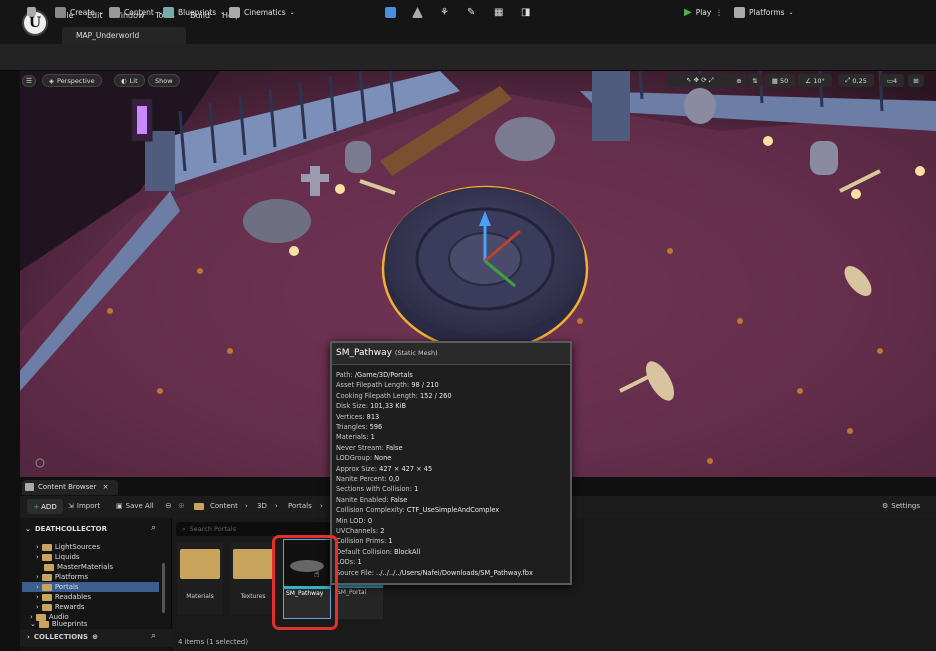 This screenshot has width=936, height=651. I want to click on tooltip-row-value: 152 / 260, so click(435, 395).